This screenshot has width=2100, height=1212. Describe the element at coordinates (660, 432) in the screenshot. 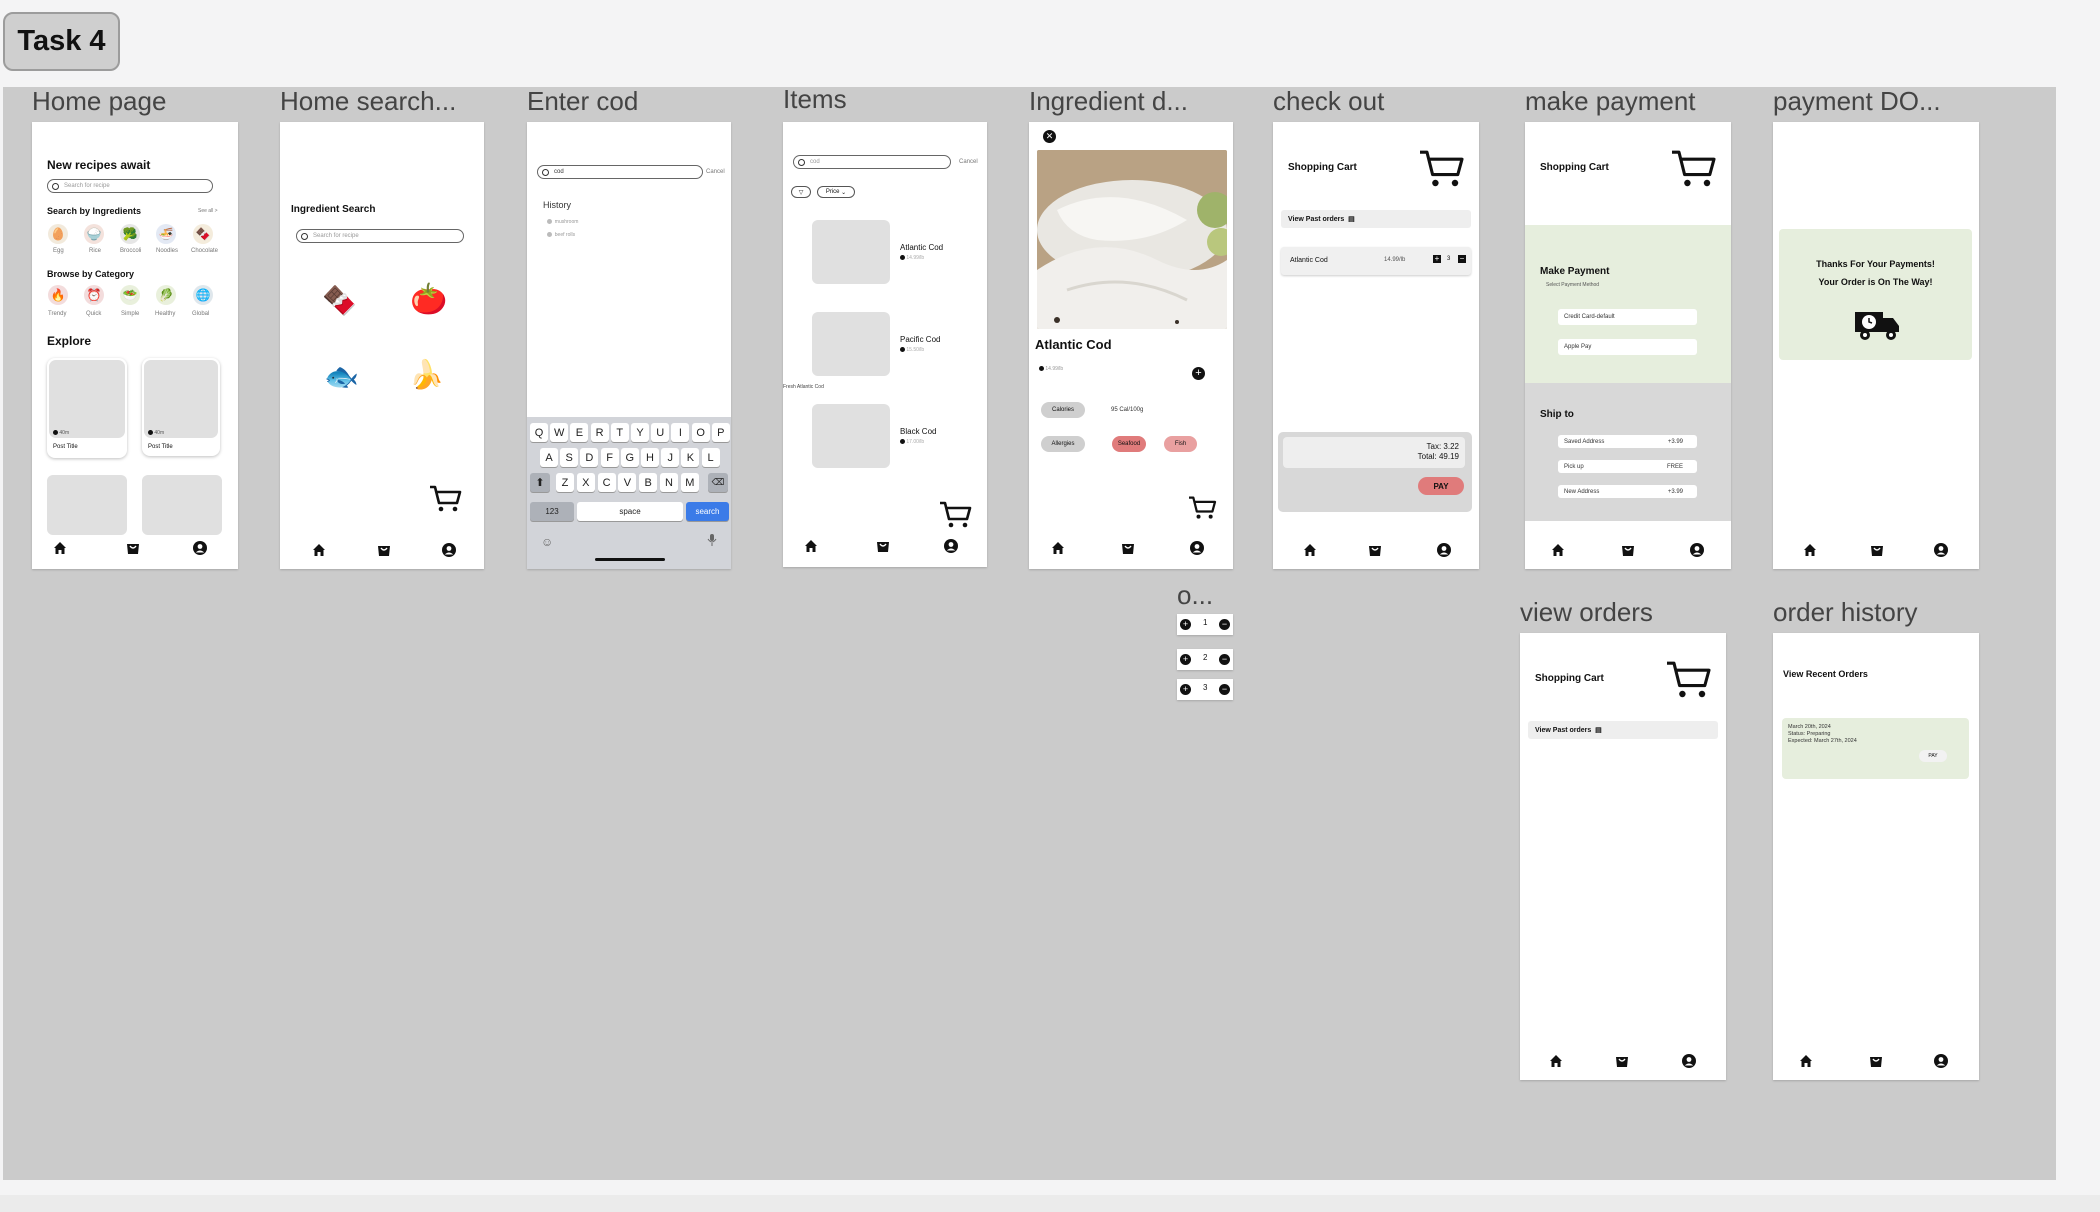

I see `key-u: U` at that location.